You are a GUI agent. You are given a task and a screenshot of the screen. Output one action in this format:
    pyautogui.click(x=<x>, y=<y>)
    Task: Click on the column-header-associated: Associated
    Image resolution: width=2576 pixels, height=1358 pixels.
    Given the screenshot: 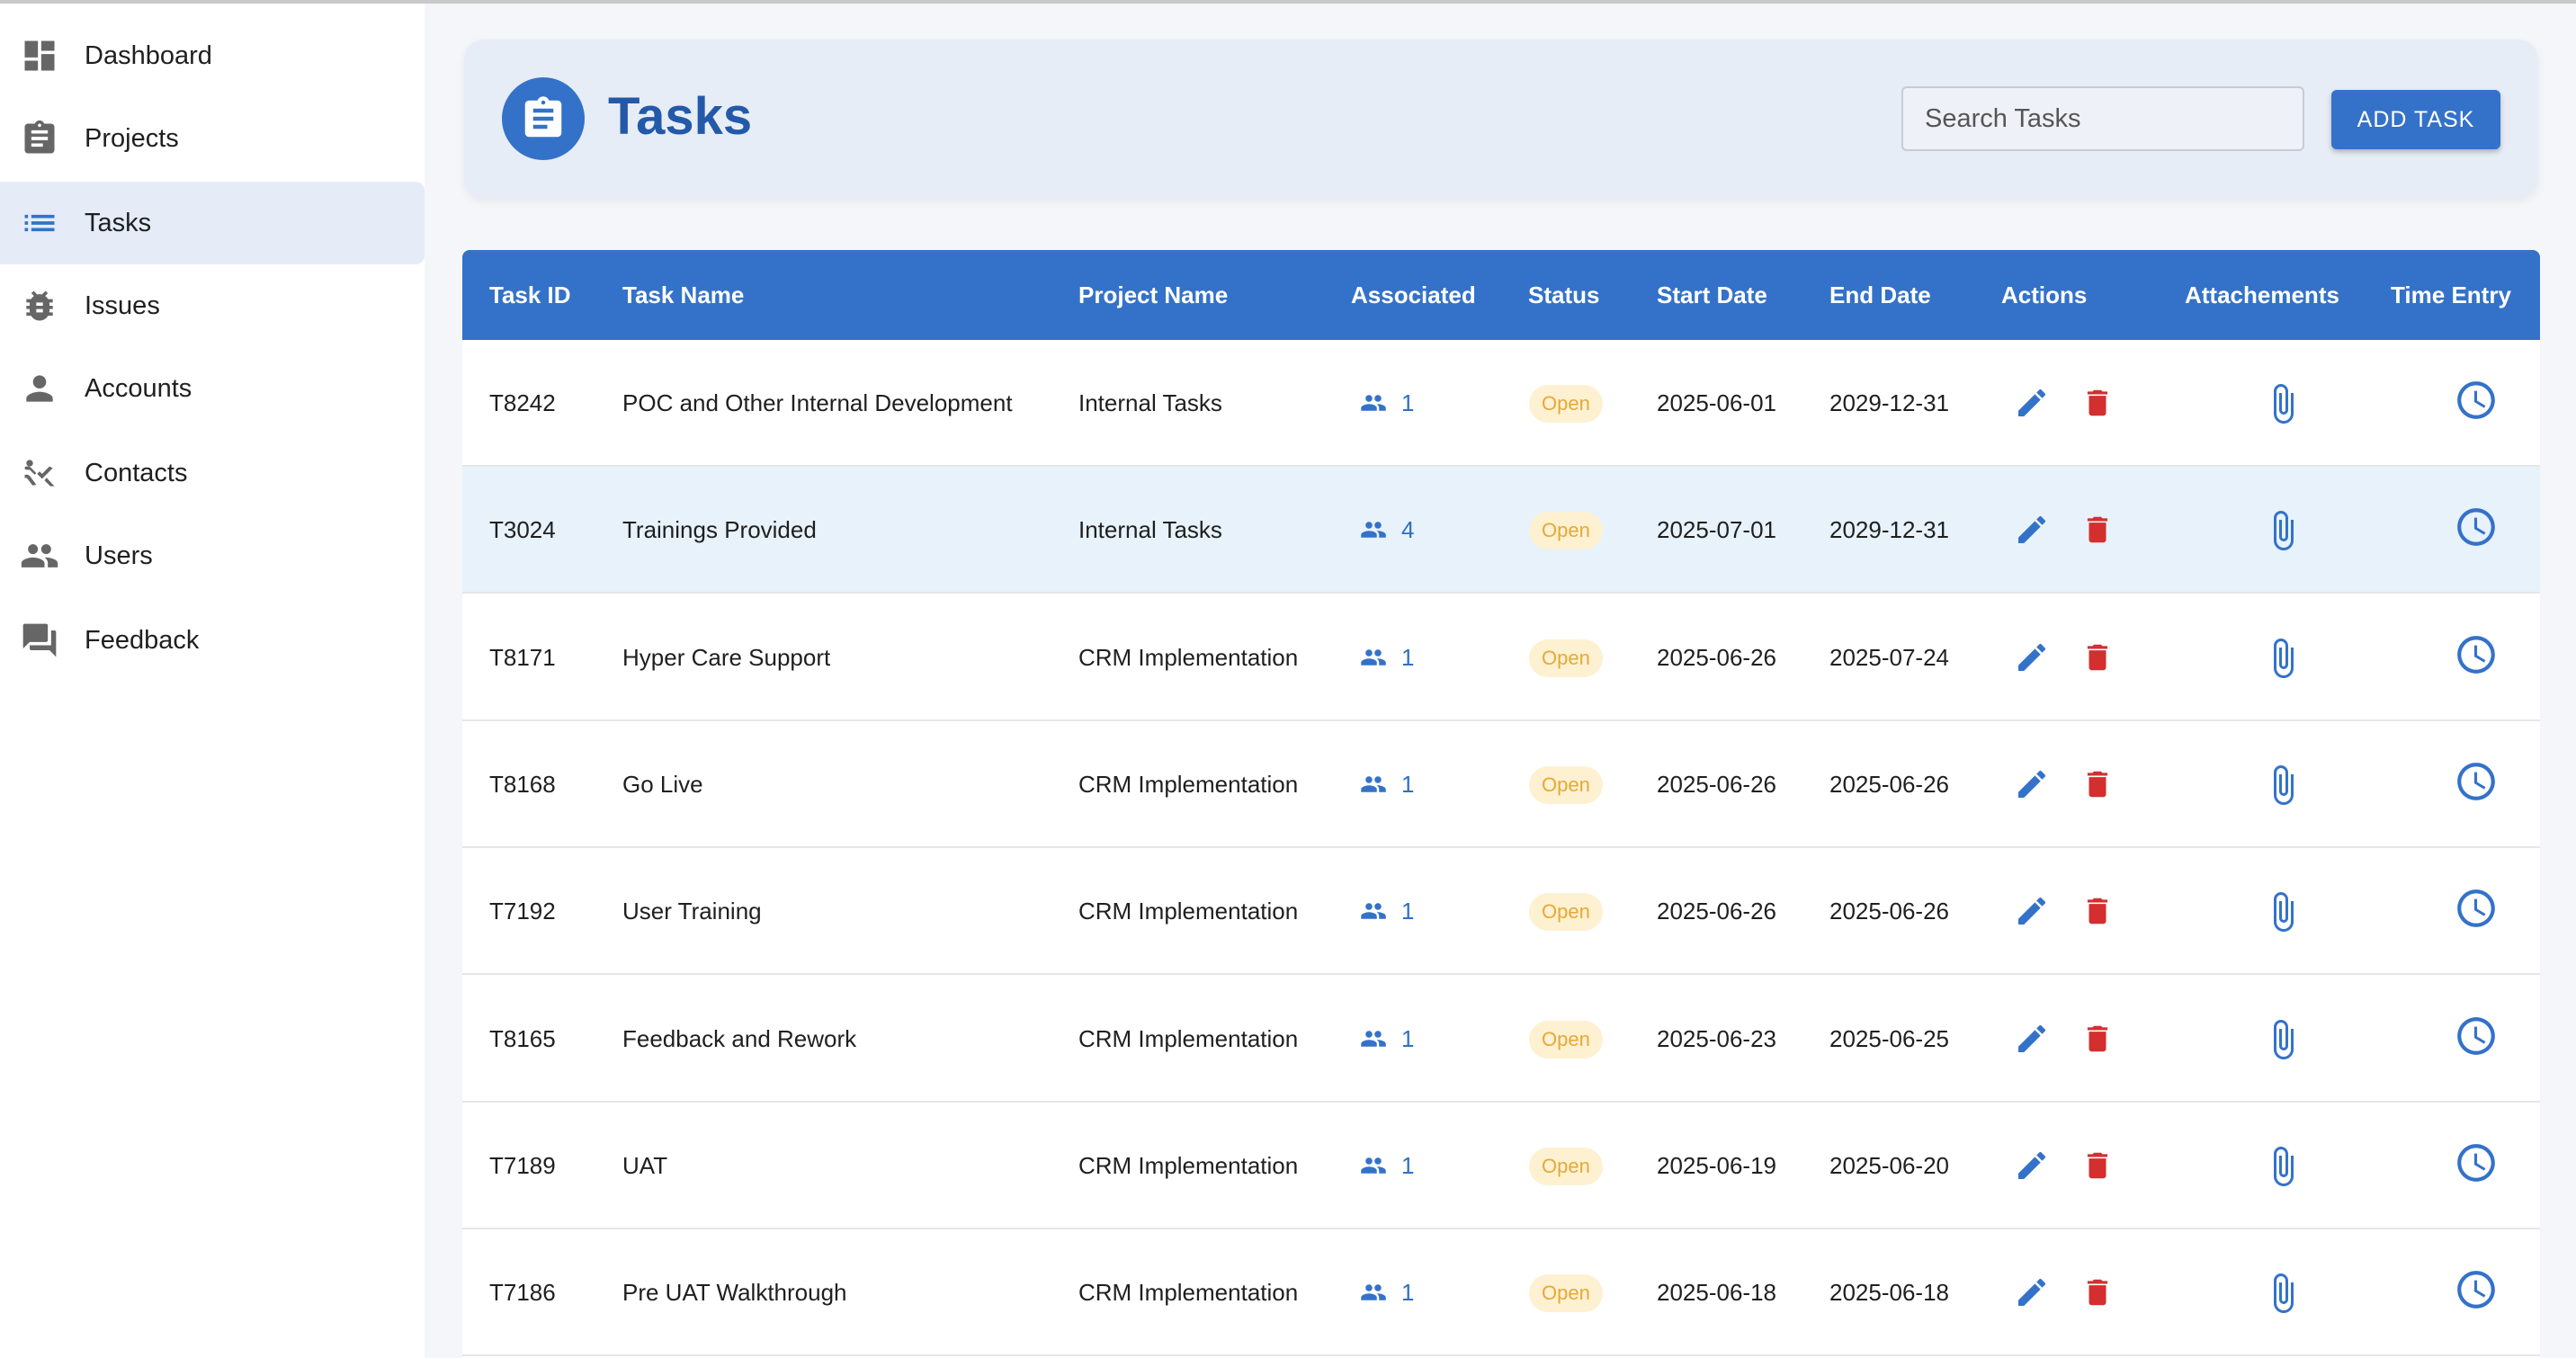 What is the action you would take?
    pyautogui.click(x=1413, y=295)
    